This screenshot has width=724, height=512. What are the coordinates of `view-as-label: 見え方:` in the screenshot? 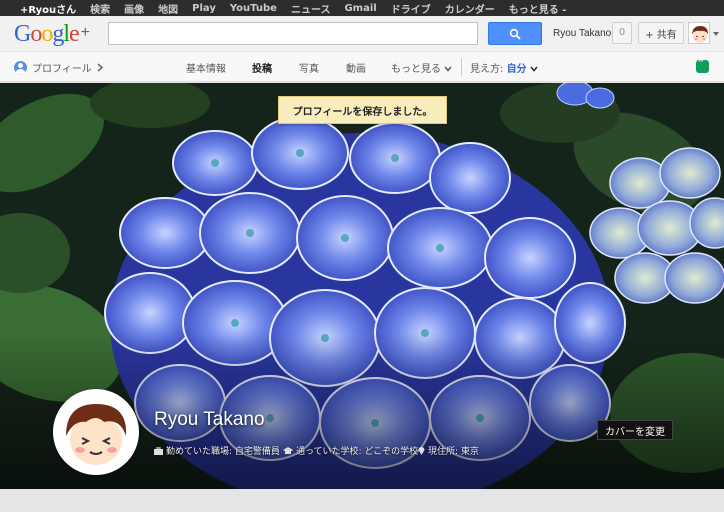 It's located at (487, 69).